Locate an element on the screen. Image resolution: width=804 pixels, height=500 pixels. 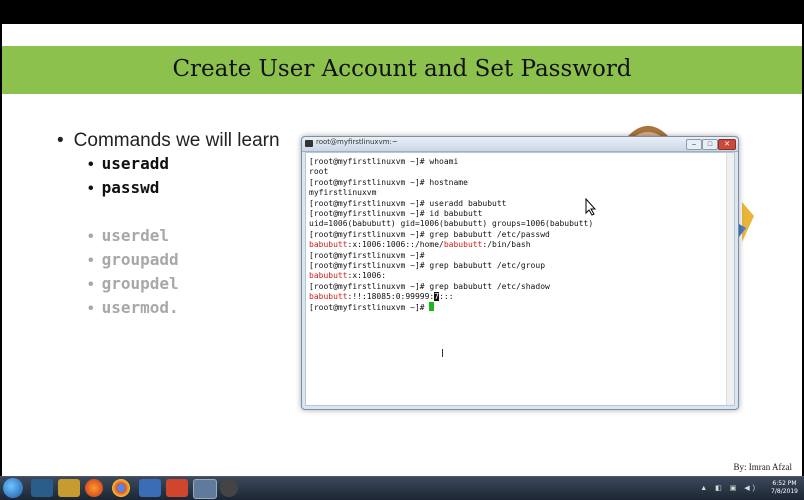
terminal-text: [root@myfirstlinuxvm ~]# hostname is located at coordinates (388, 182).